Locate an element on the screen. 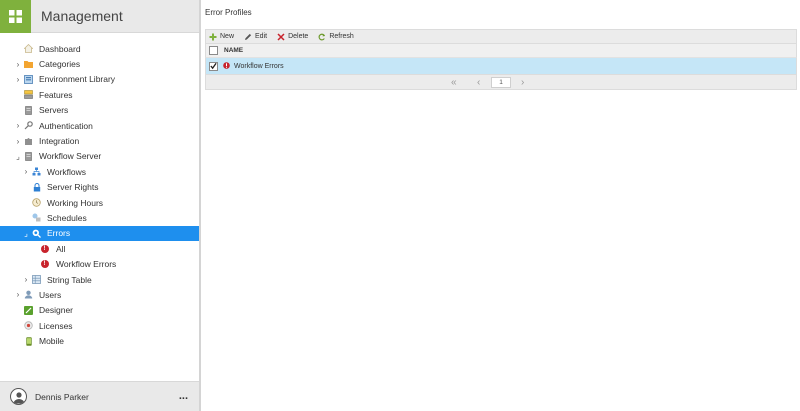 Image resolution: width=800 pixels, height=411 pixels. app-grid-icon is located at coordinates (15, 16).